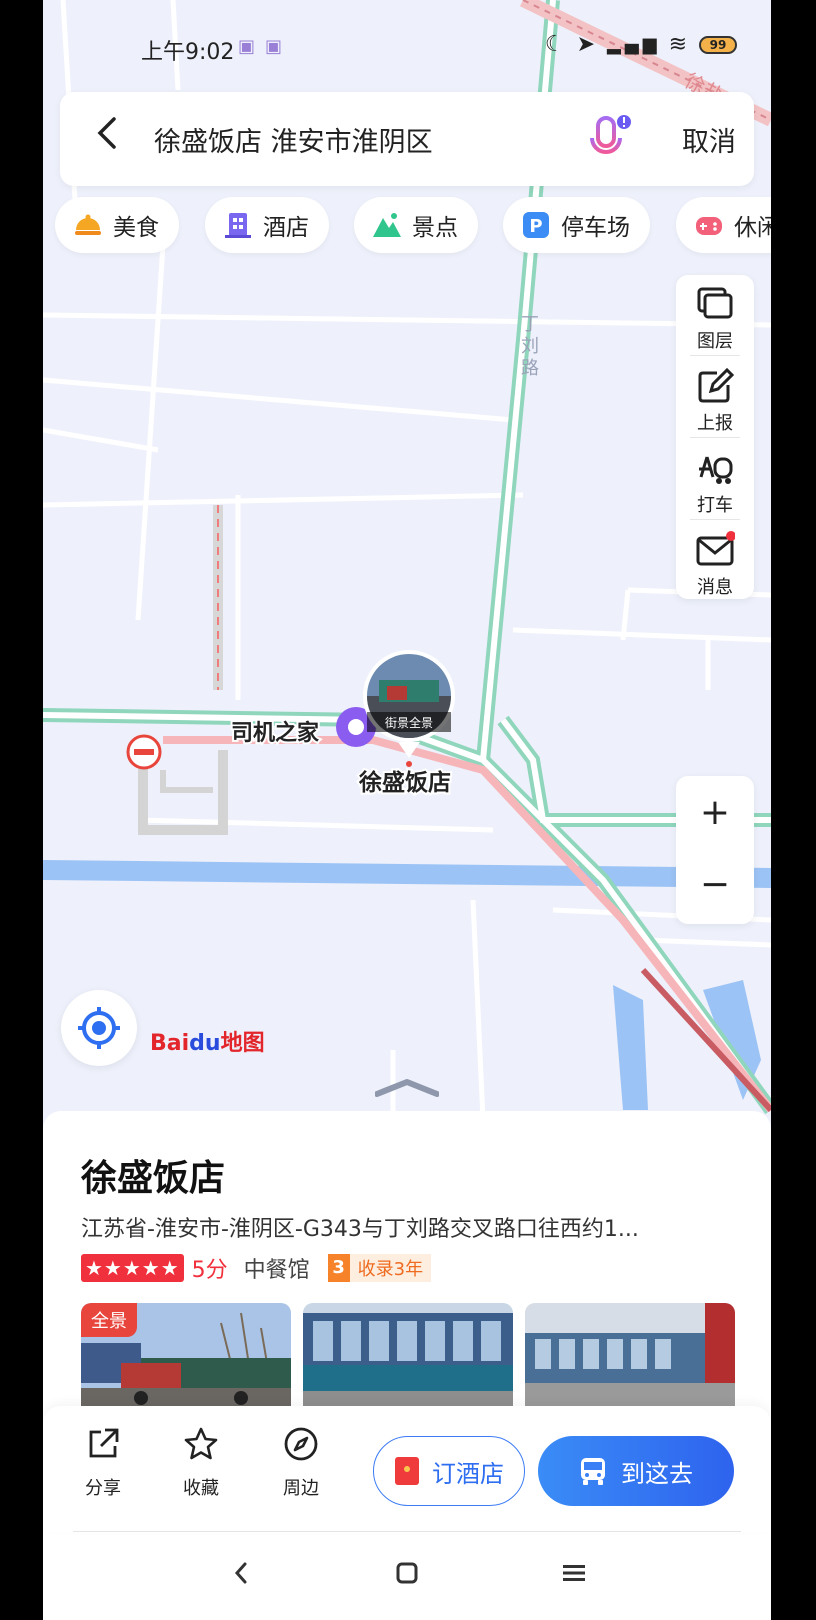 This screenshot has height=1620, width=816. Describe the element at coordinates (301, 1444) in the screenshot. I see `compass-icon` at that location.